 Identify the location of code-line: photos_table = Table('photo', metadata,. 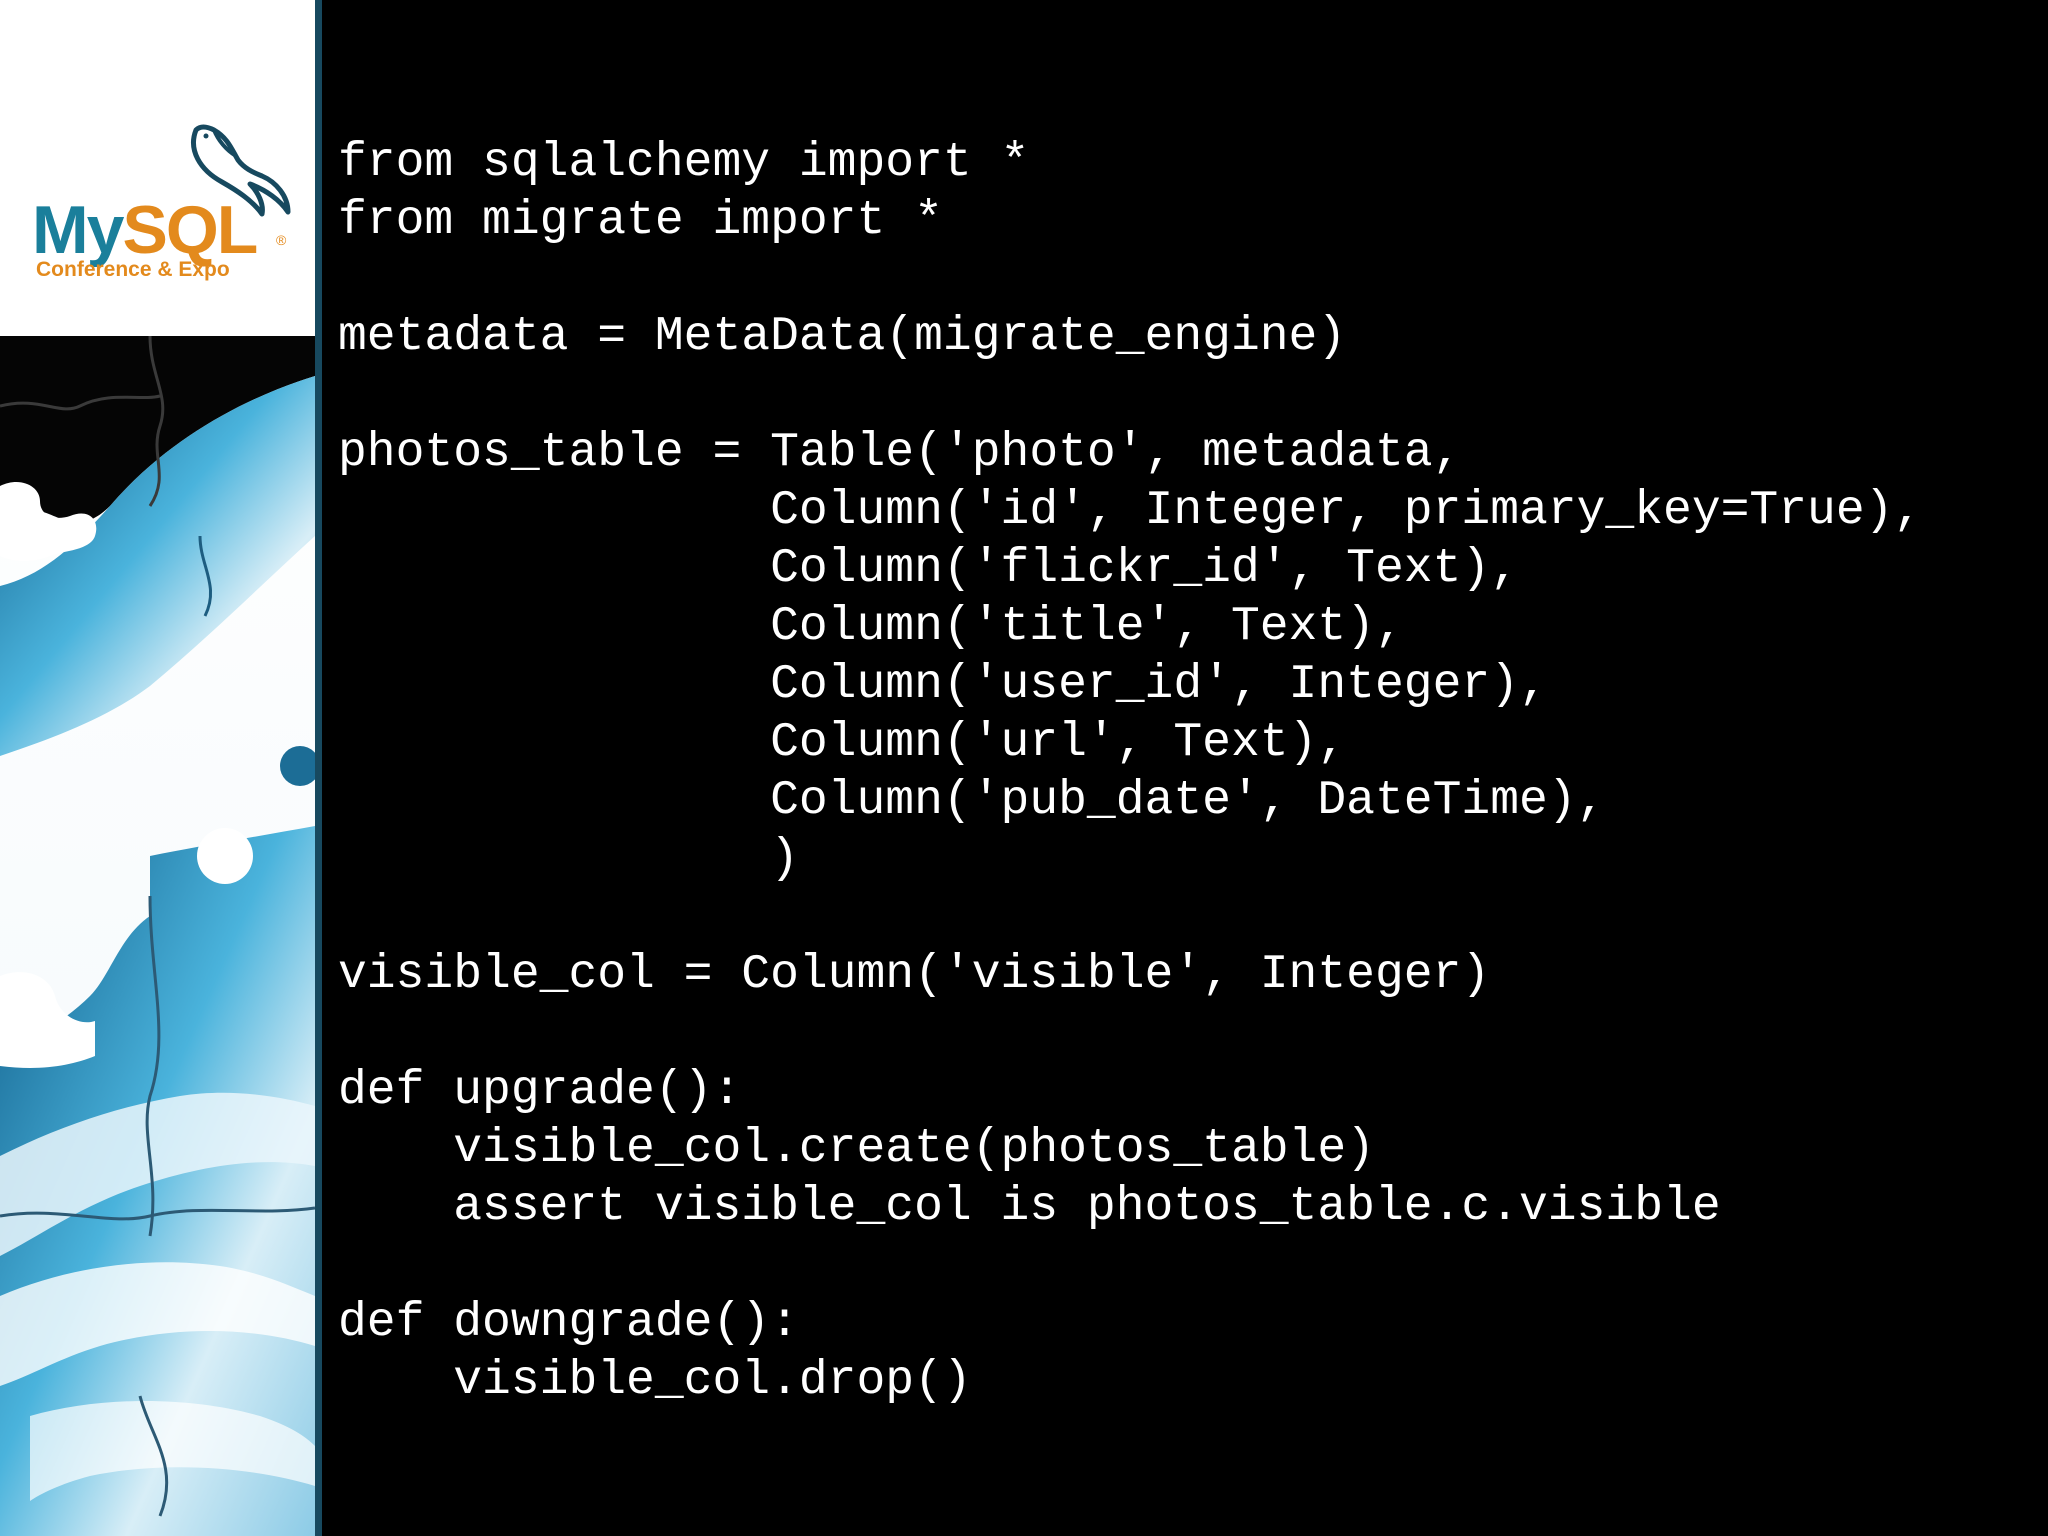
(900, 453).